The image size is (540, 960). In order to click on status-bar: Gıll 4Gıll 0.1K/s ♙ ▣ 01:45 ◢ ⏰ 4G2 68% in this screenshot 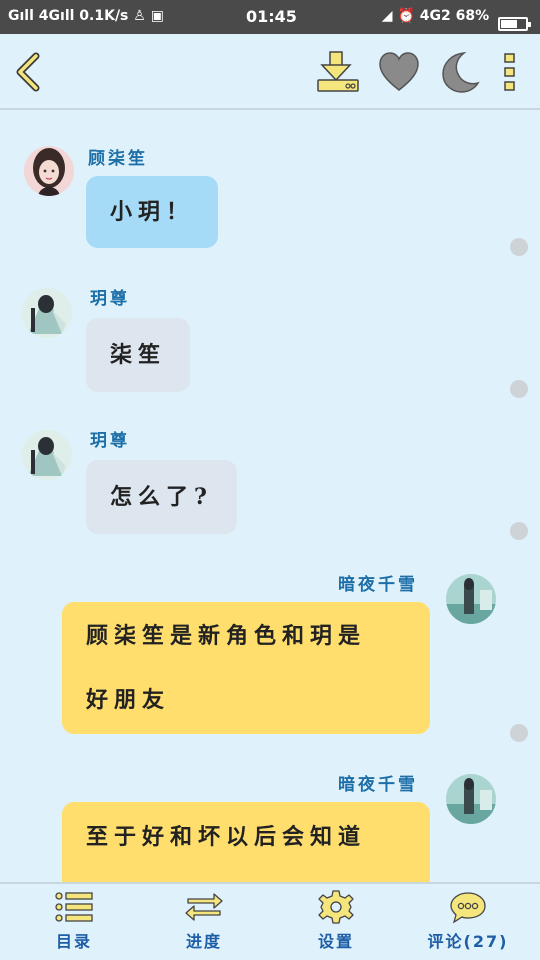, I will do `click(270, 17)`.